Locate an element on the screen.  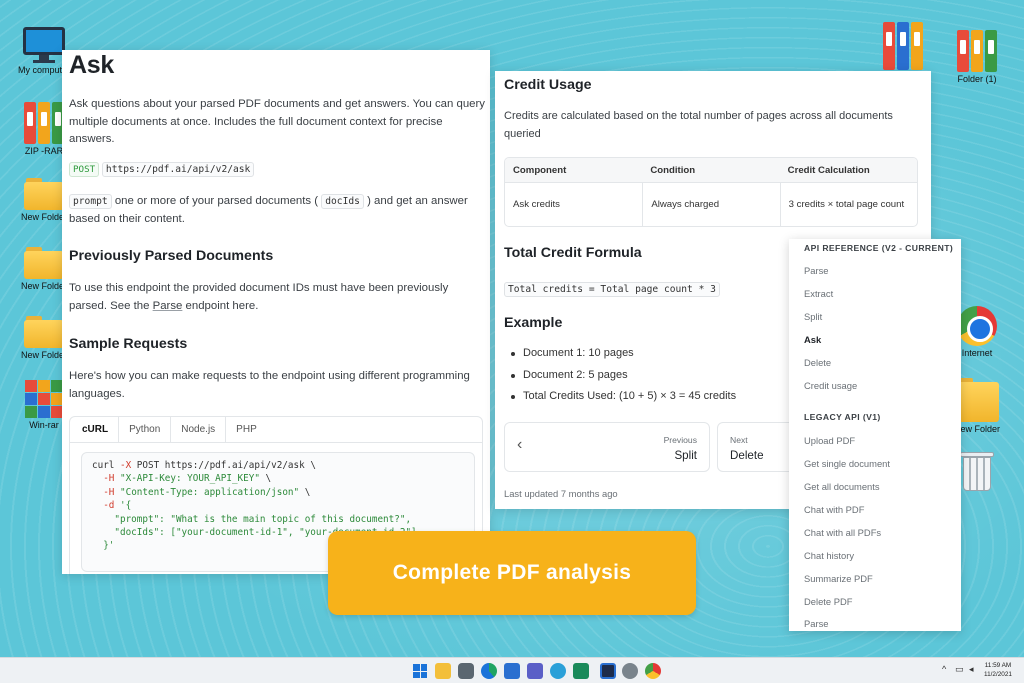
tab-curl: cURL is located at coordinates (96, 429).